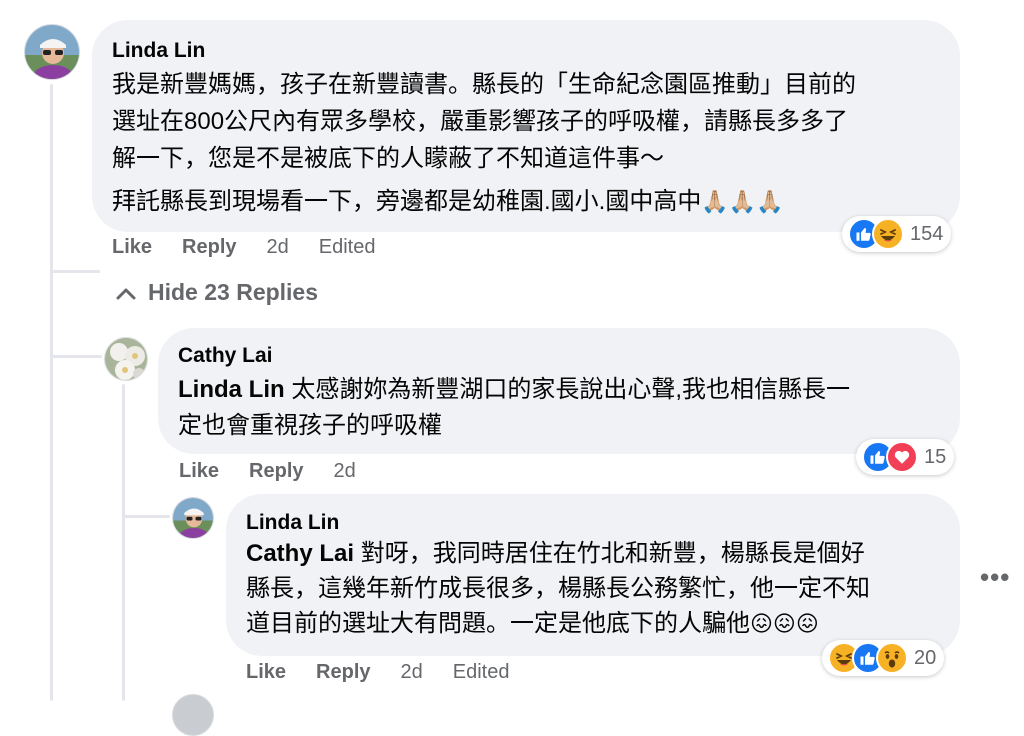  I want to click on reactions-summary: 20, so click(883, 658).